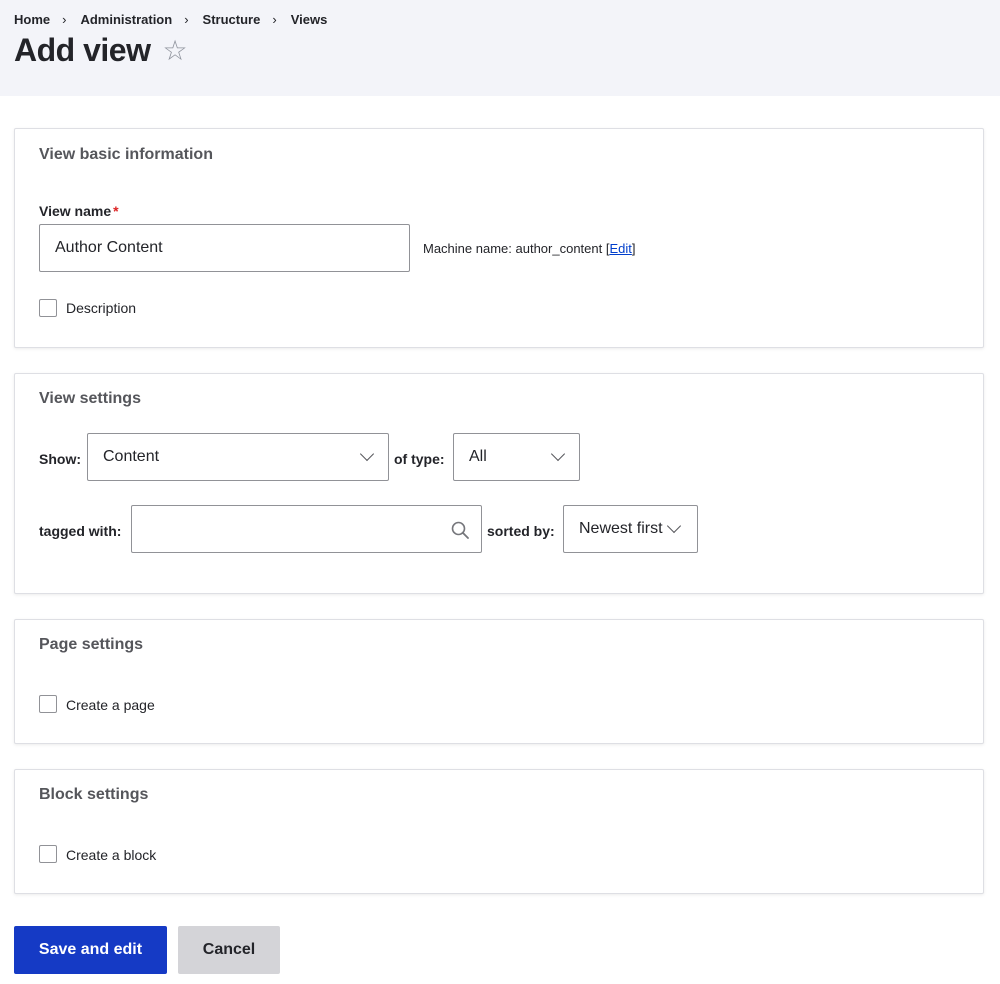 The width and height of the screenshot is (1000, 984). What do you see at coordinates (94, 794) in the screenshot?
I see `section-title: Block settings` at bounding box center [94, 794].